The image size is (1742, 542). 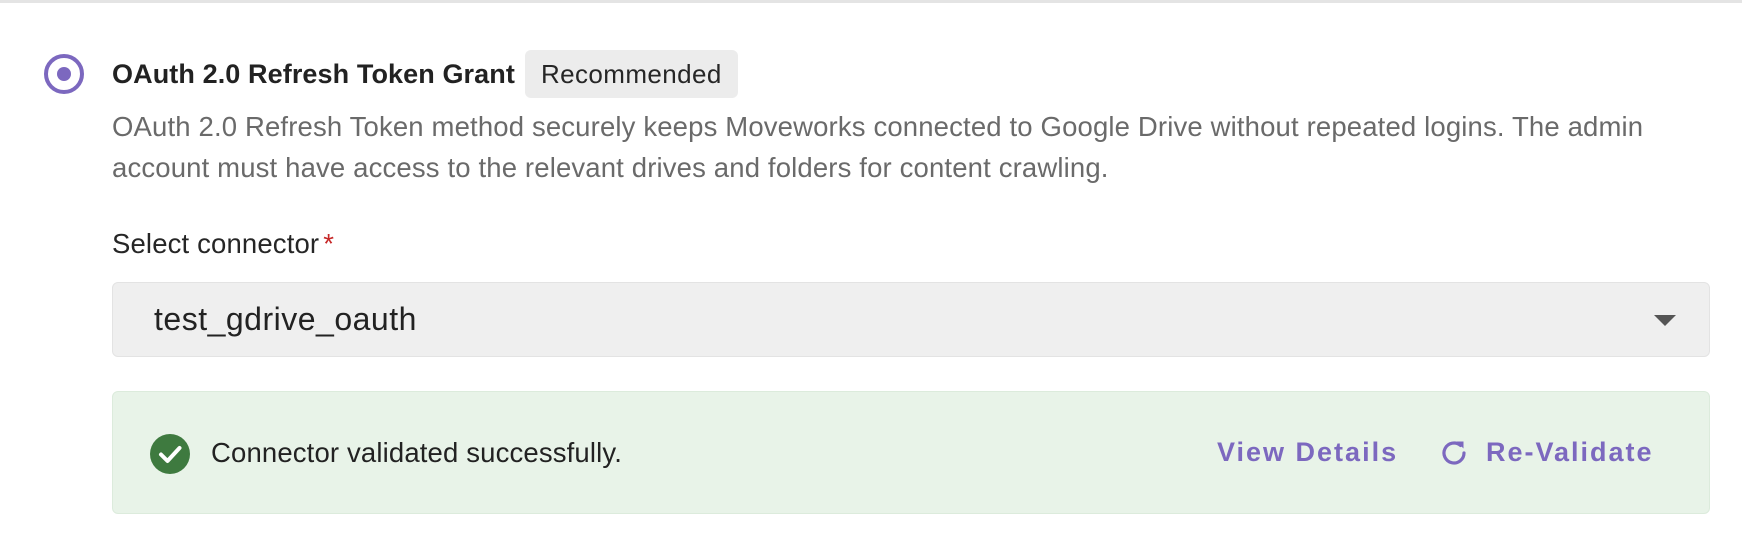 I want to click on select-connector-label: Select connector *, so click(x=223, y=244).